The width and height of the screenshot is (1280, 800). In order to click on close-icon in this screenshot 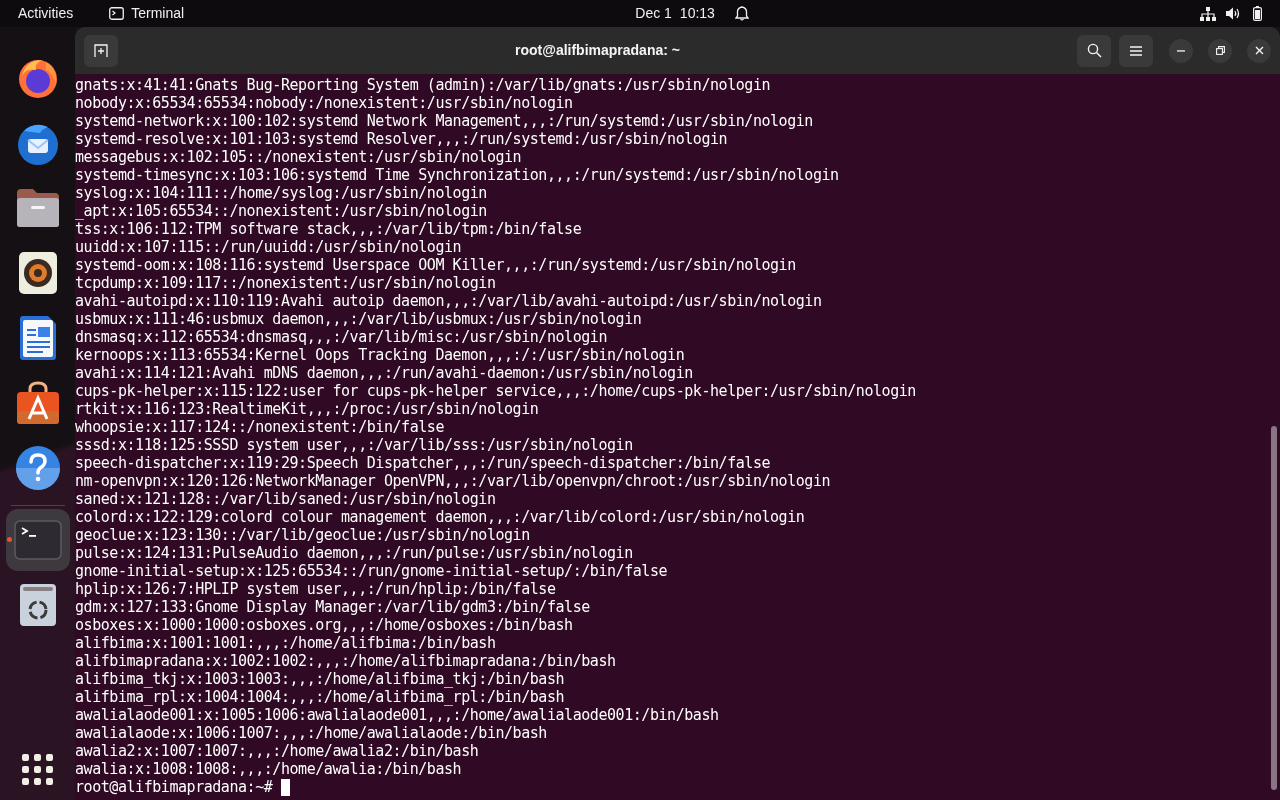, I will do `click(1259, 50)`.